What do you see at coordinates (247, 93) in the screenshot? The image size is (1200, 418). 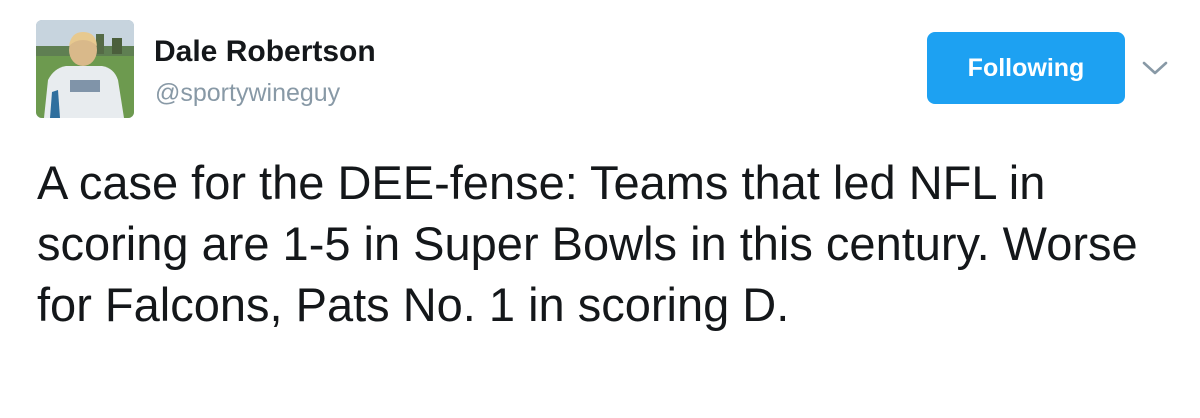 I see `user-handle: @sportywineguy` at bounding box center [247, 93].